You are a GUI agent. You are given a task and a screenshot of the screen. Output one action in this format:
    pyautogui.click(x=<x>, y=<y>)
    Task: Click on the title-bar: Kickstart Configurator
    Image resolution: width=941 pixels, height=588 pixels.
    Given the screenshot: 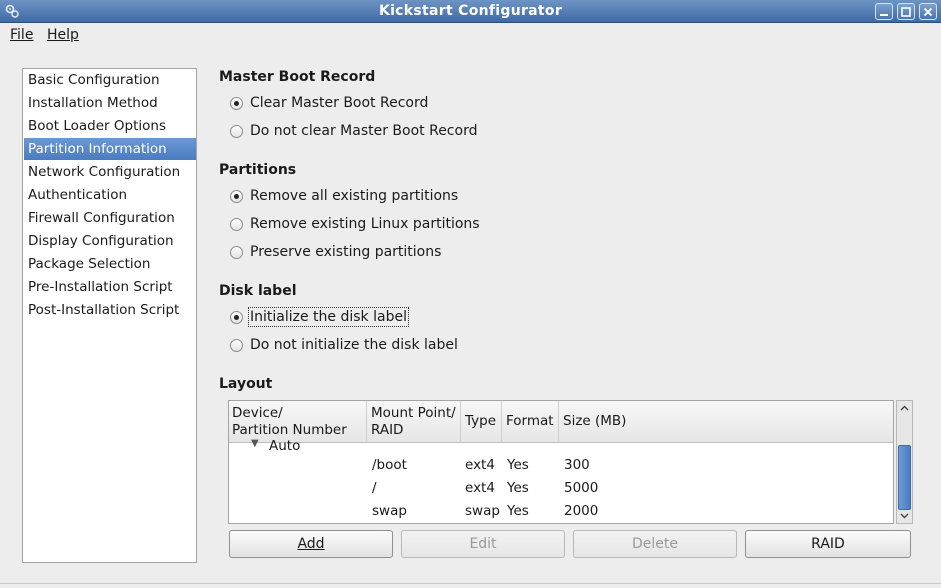 What is the action you would take?
    pyautogui.click(x=470, y=11)
    